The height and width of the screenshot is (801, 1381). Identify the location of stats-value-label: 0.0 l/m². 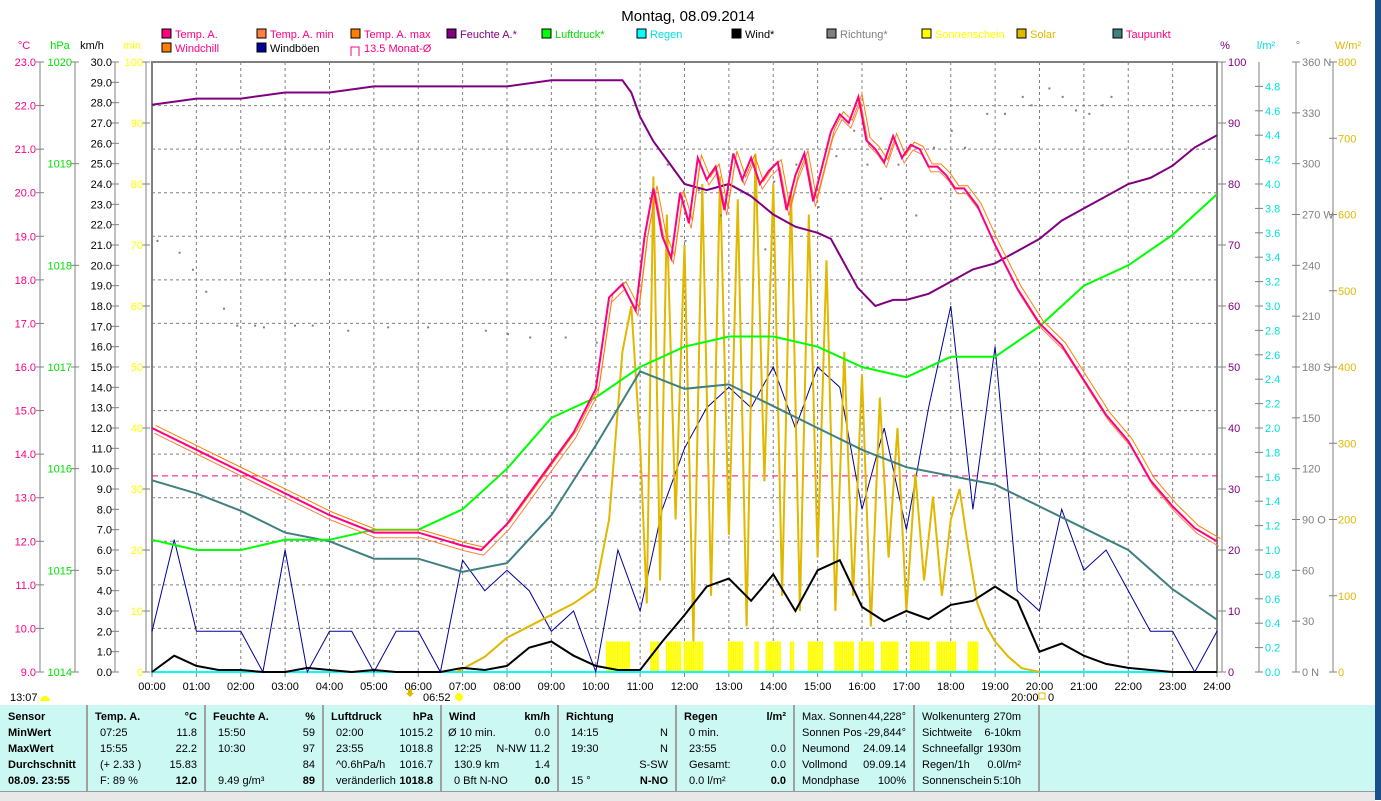
(707, 781).